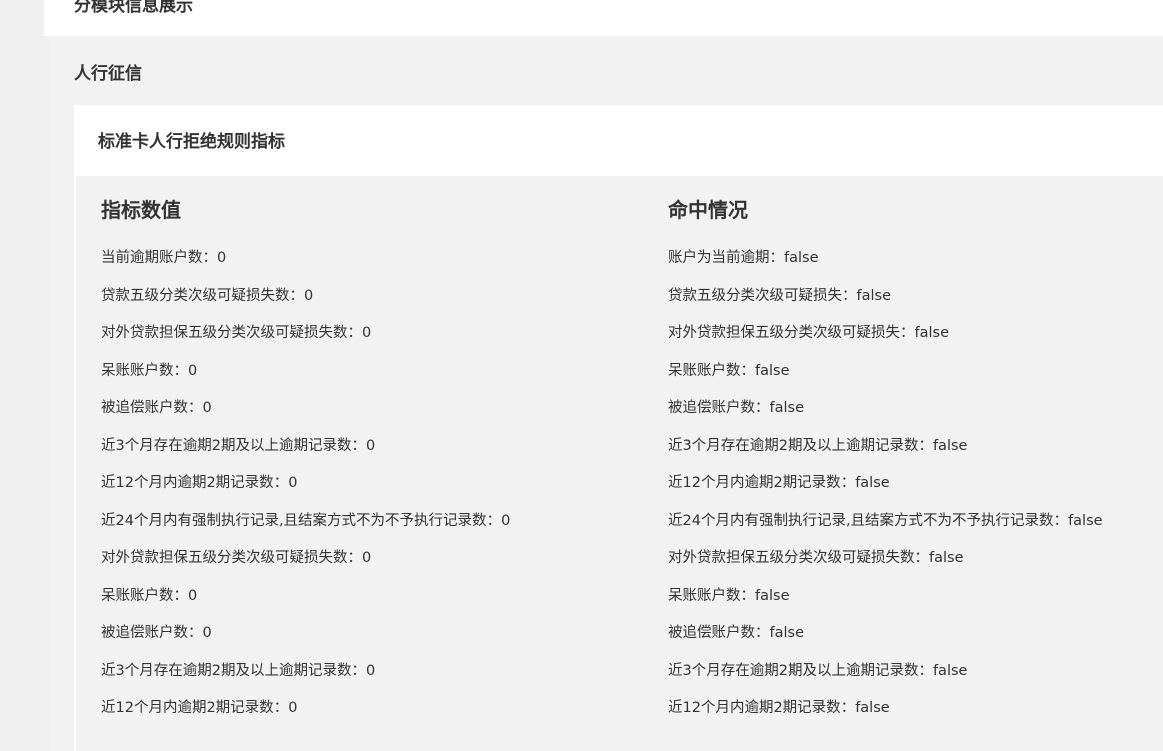  What do you see at coordinates (305, 717) in the screenshot?
I see `indicator-row: 近12个月内逾期2期记录数：0` at bounding box center [305, 717].